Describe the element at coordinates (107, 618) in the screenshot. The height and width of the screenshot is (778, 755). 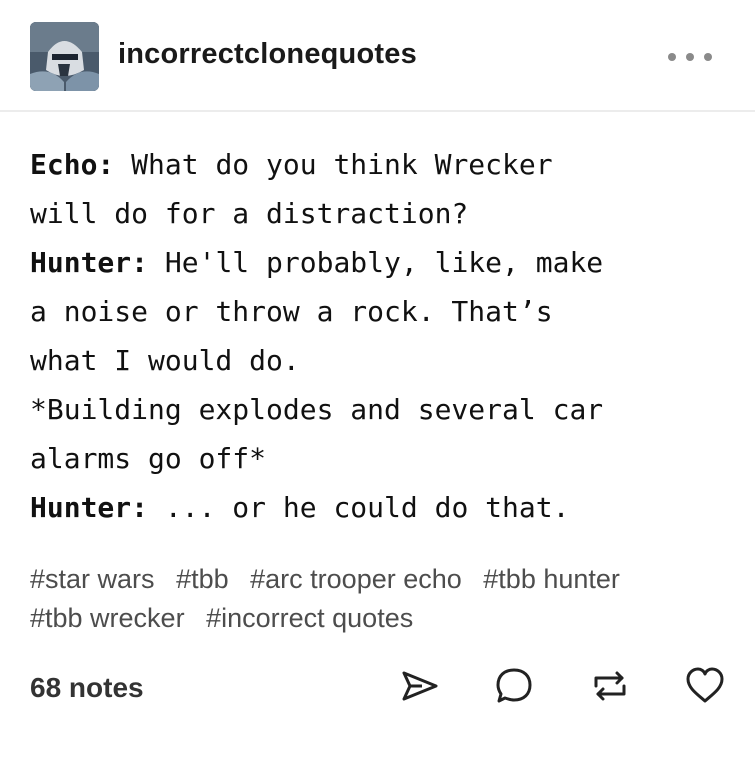
I see `tag-link: #tbb wrecker` at that location.